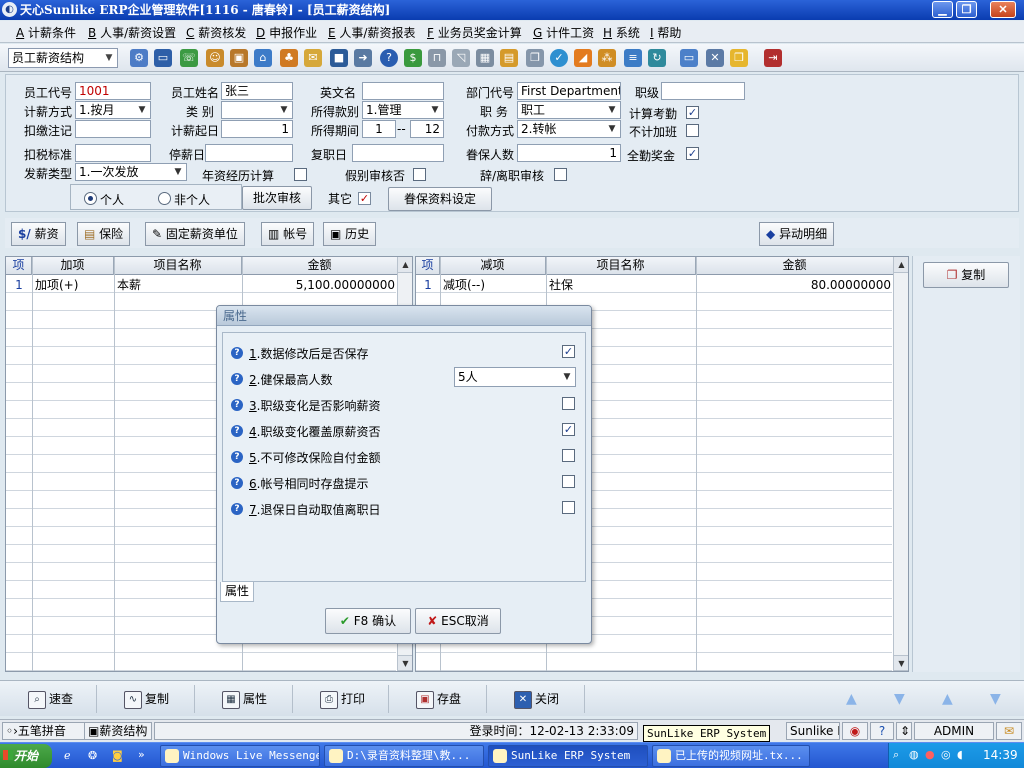 The height and width of the screenshot is (768, 1024). What do you see at coordinates (559, 58) in the screenshot?
I see `check-circle-icon: ✓` at bounding box center [559, 58].